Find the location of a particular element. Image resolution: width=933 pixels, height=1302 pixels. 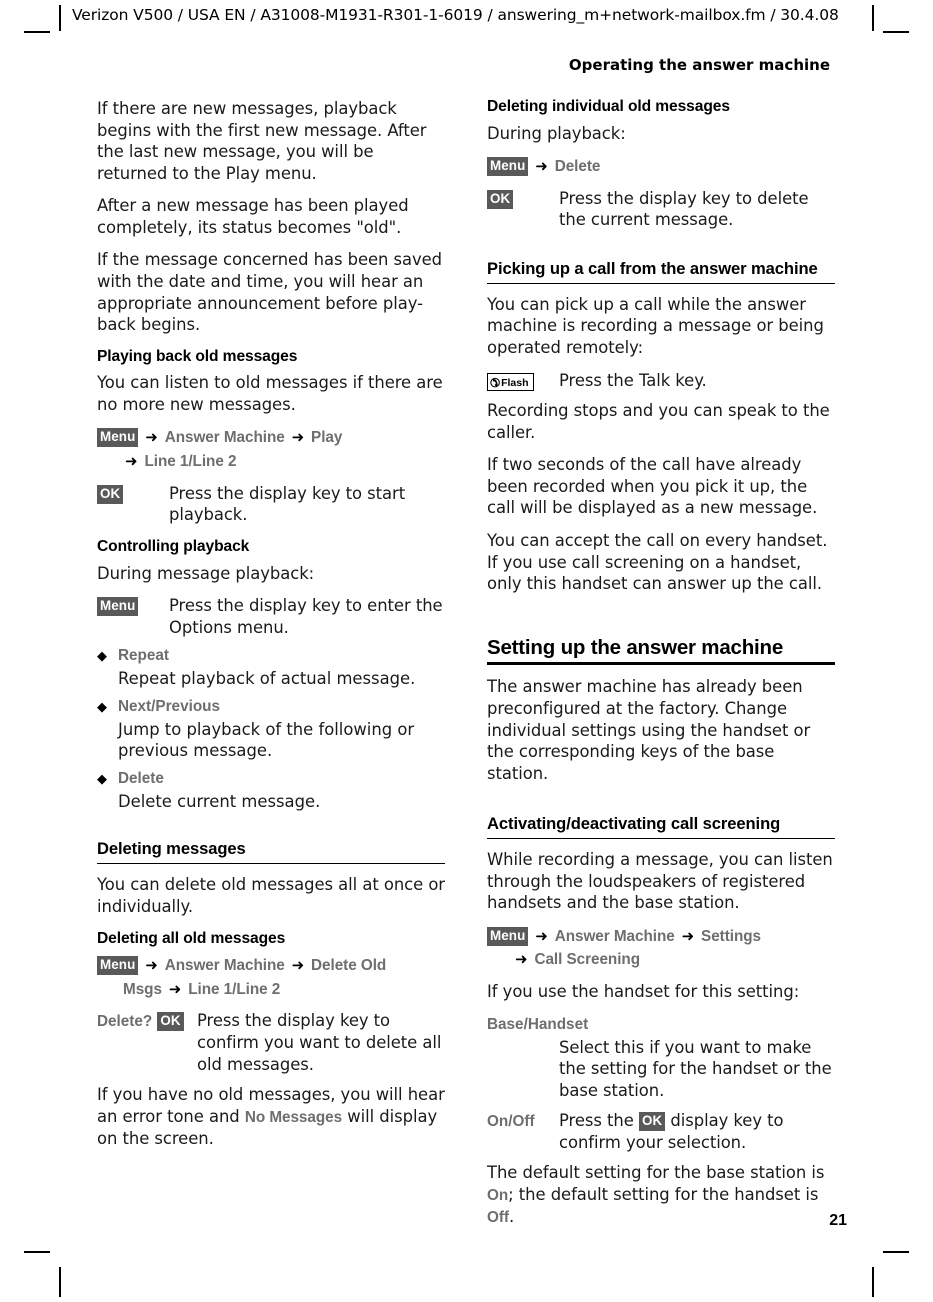

key-cell: Delete? OK is located at coordinates (147, 1021).